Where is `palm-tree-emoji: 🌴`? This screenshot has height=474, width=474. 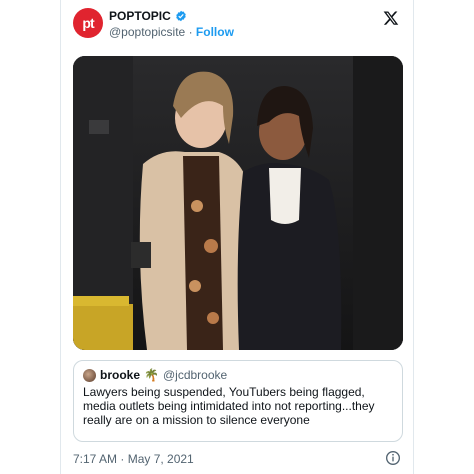
palm-tree-emoji: 🌴 is located at coordinates (151, 375).